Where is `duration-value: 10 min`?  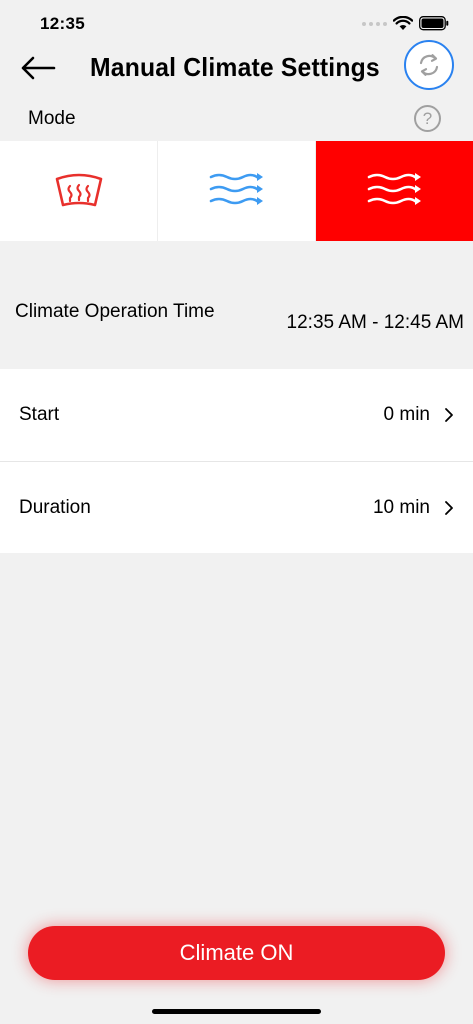
duration-value: 10 min is located at coordinates (401, 507).